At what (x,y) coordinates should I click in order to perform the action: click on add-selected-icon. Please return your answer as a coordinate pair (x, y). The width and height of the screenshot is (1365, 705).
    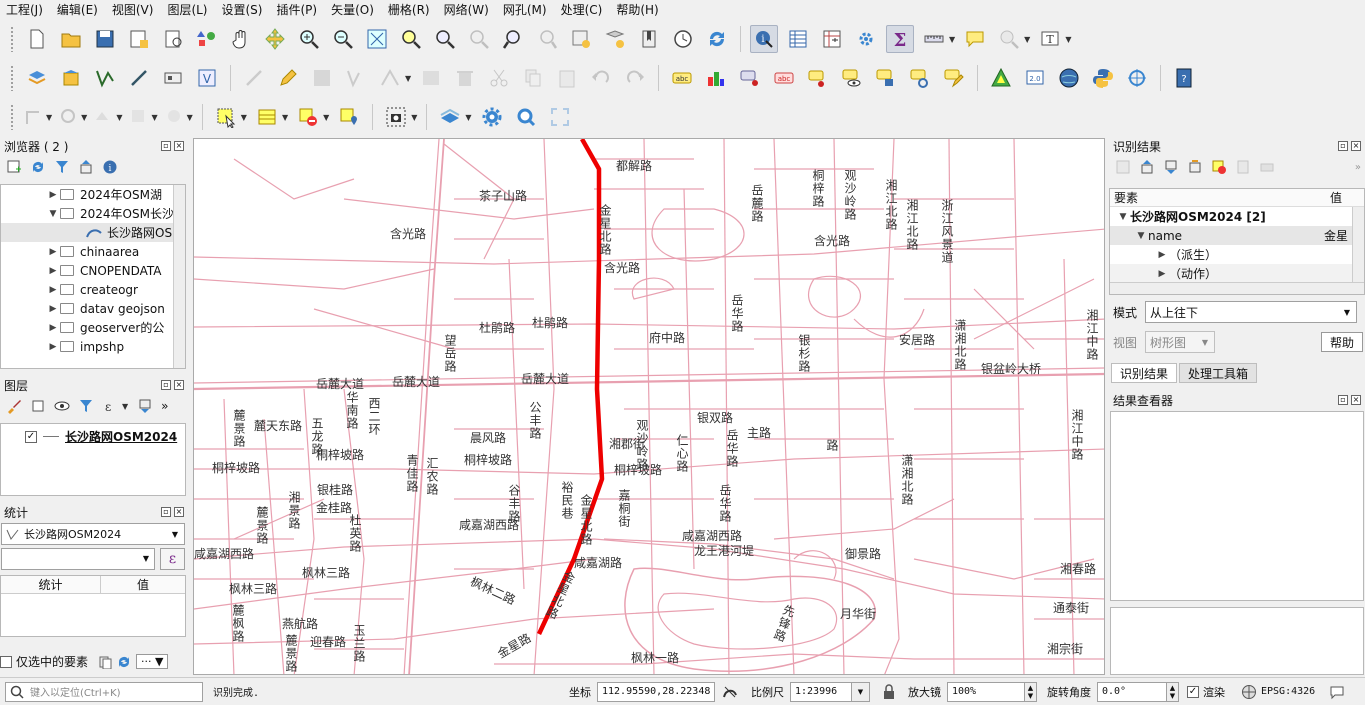
    Looking at the image, I should click on (14, 167).